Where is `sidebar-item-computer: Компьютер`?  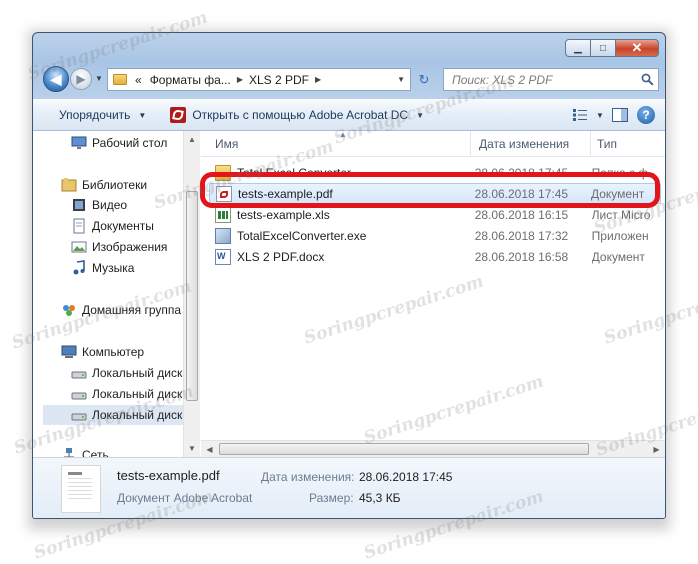 sidebar-item-computer: Компьютер is located at coordinates (102, 352).